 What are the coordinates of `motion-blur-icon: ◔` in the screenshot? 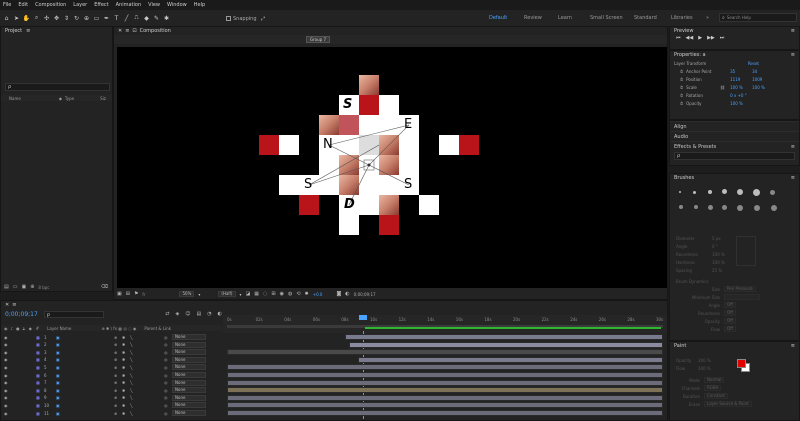 It's located at (209, 314).